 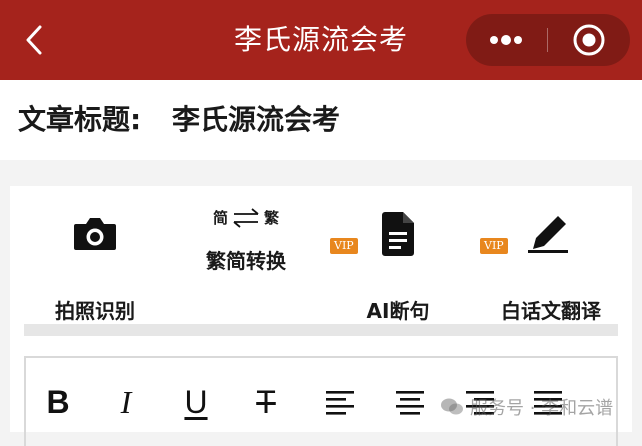 I want to click on italic-button: I, so click(x=126, y=402).